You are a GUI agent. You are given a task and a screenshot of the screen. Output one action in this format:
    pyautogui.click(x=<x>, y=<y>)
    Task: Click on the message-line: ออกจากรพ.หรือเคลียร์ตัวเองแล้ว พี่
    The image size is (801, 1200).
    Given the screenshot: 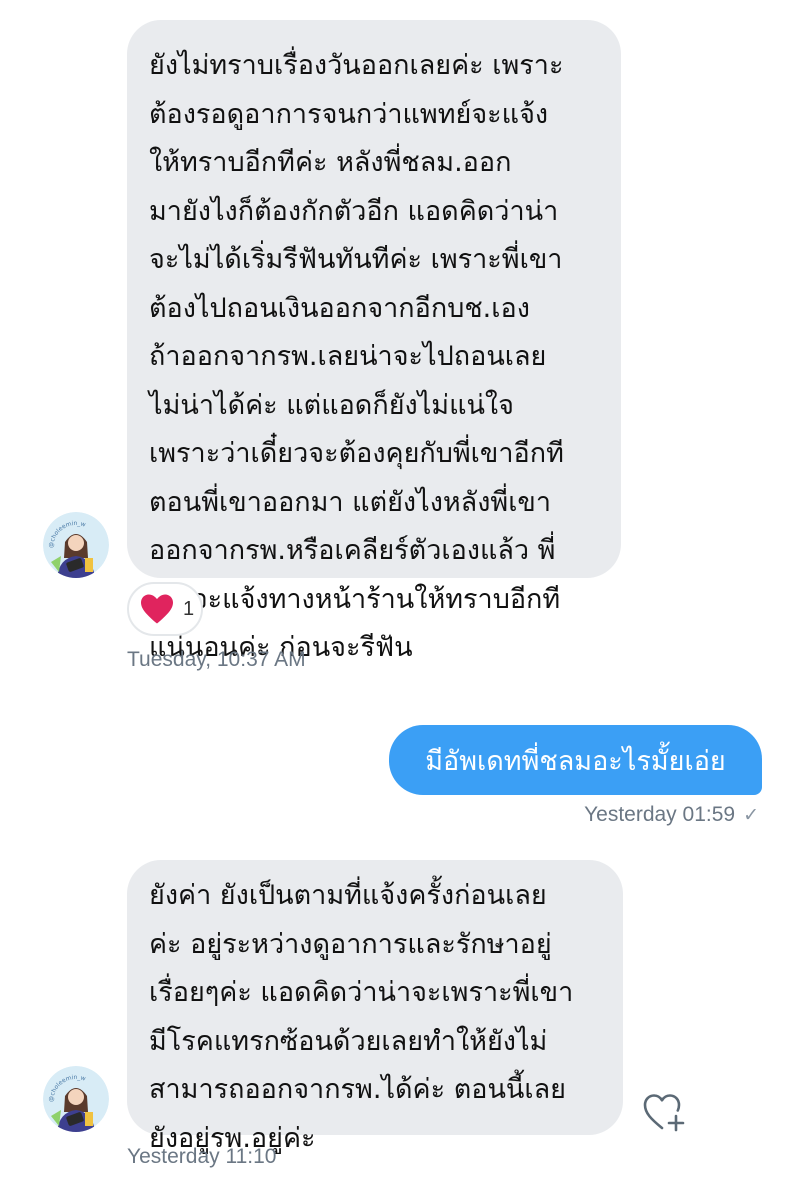 What is the action you would take?
    pyautogui.click(x=352, y=550)
    